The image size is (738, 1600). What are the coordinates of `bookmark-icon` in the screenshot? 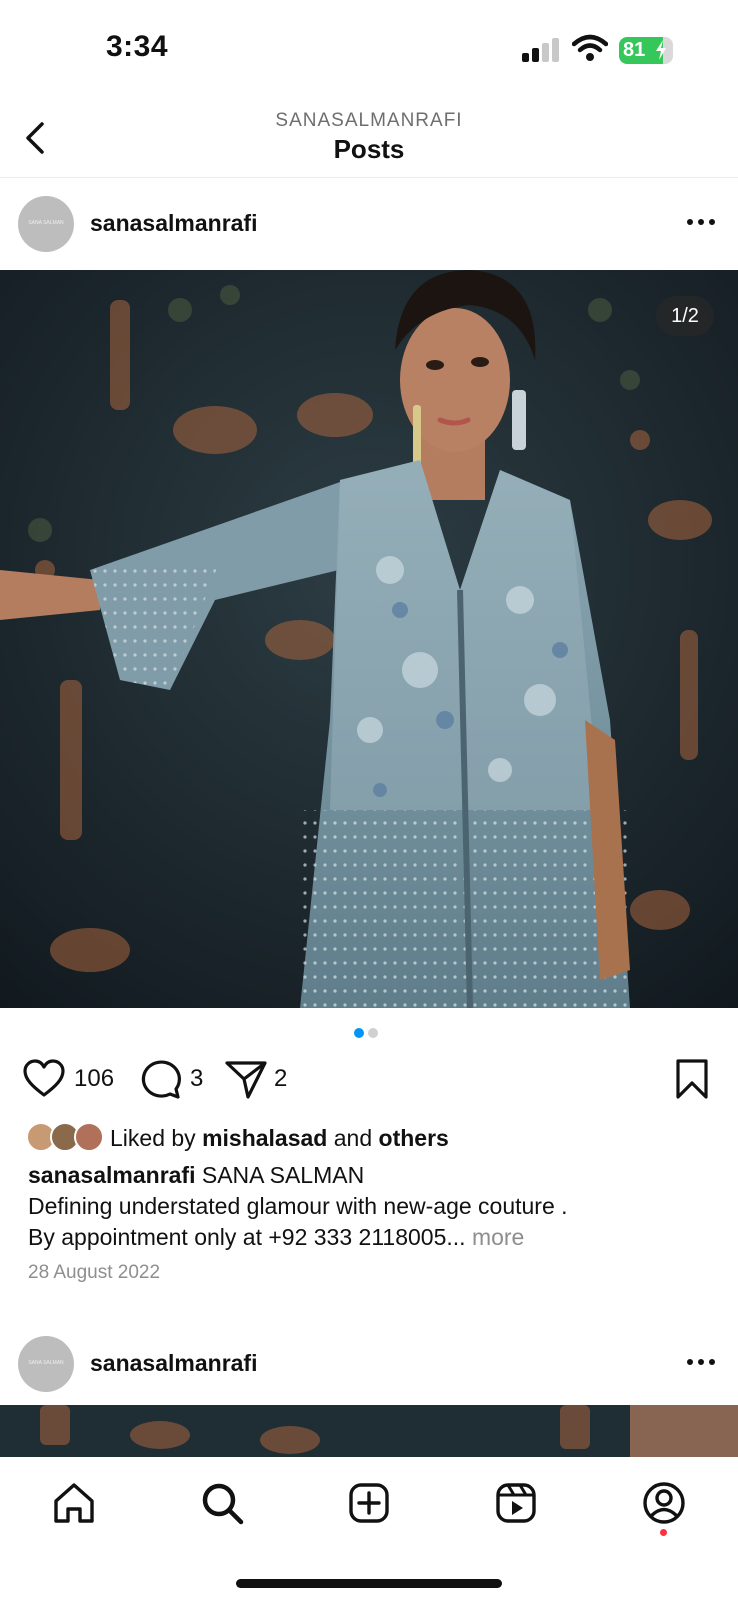 It's located at (692, 1079).